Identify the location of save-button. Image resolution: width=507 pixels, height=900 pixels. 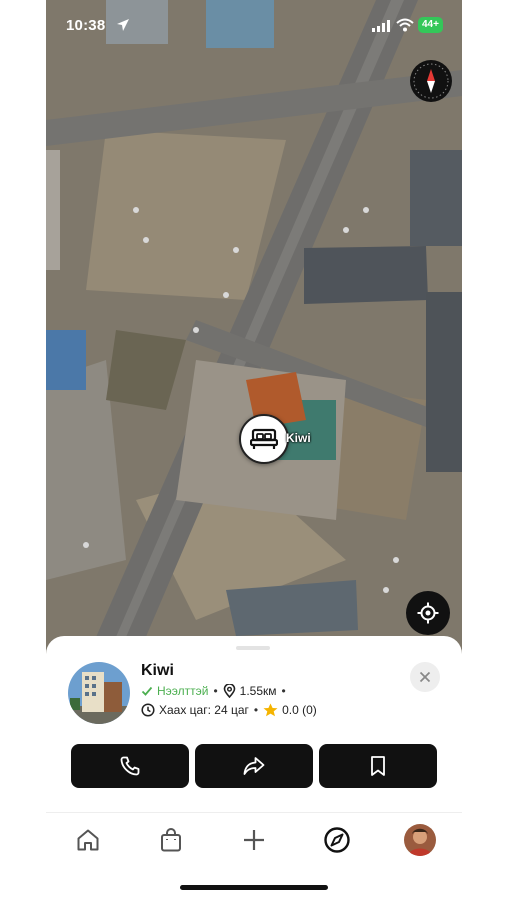
(378, 766).